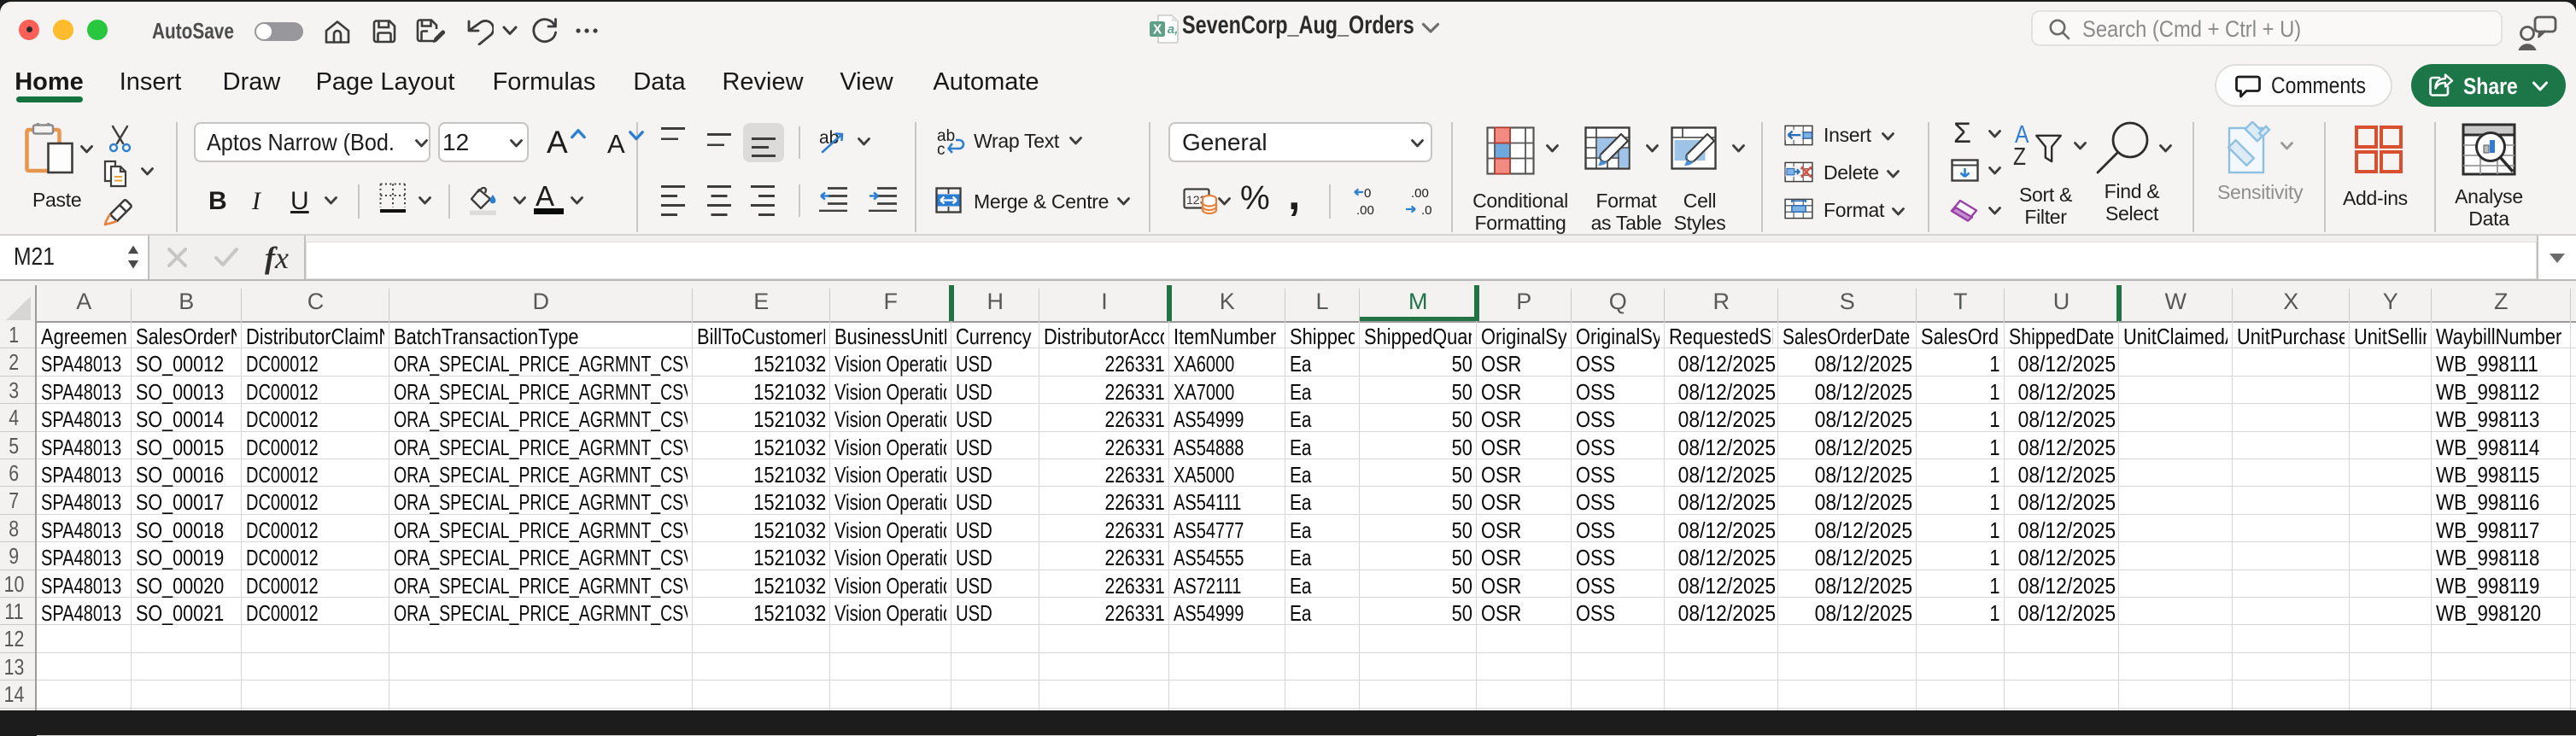 The height and width of the screenshot is (736, 2576). Describe the element at coordinates (1367, 193) in the screenshot. I see `svg-text: 0` at that location.